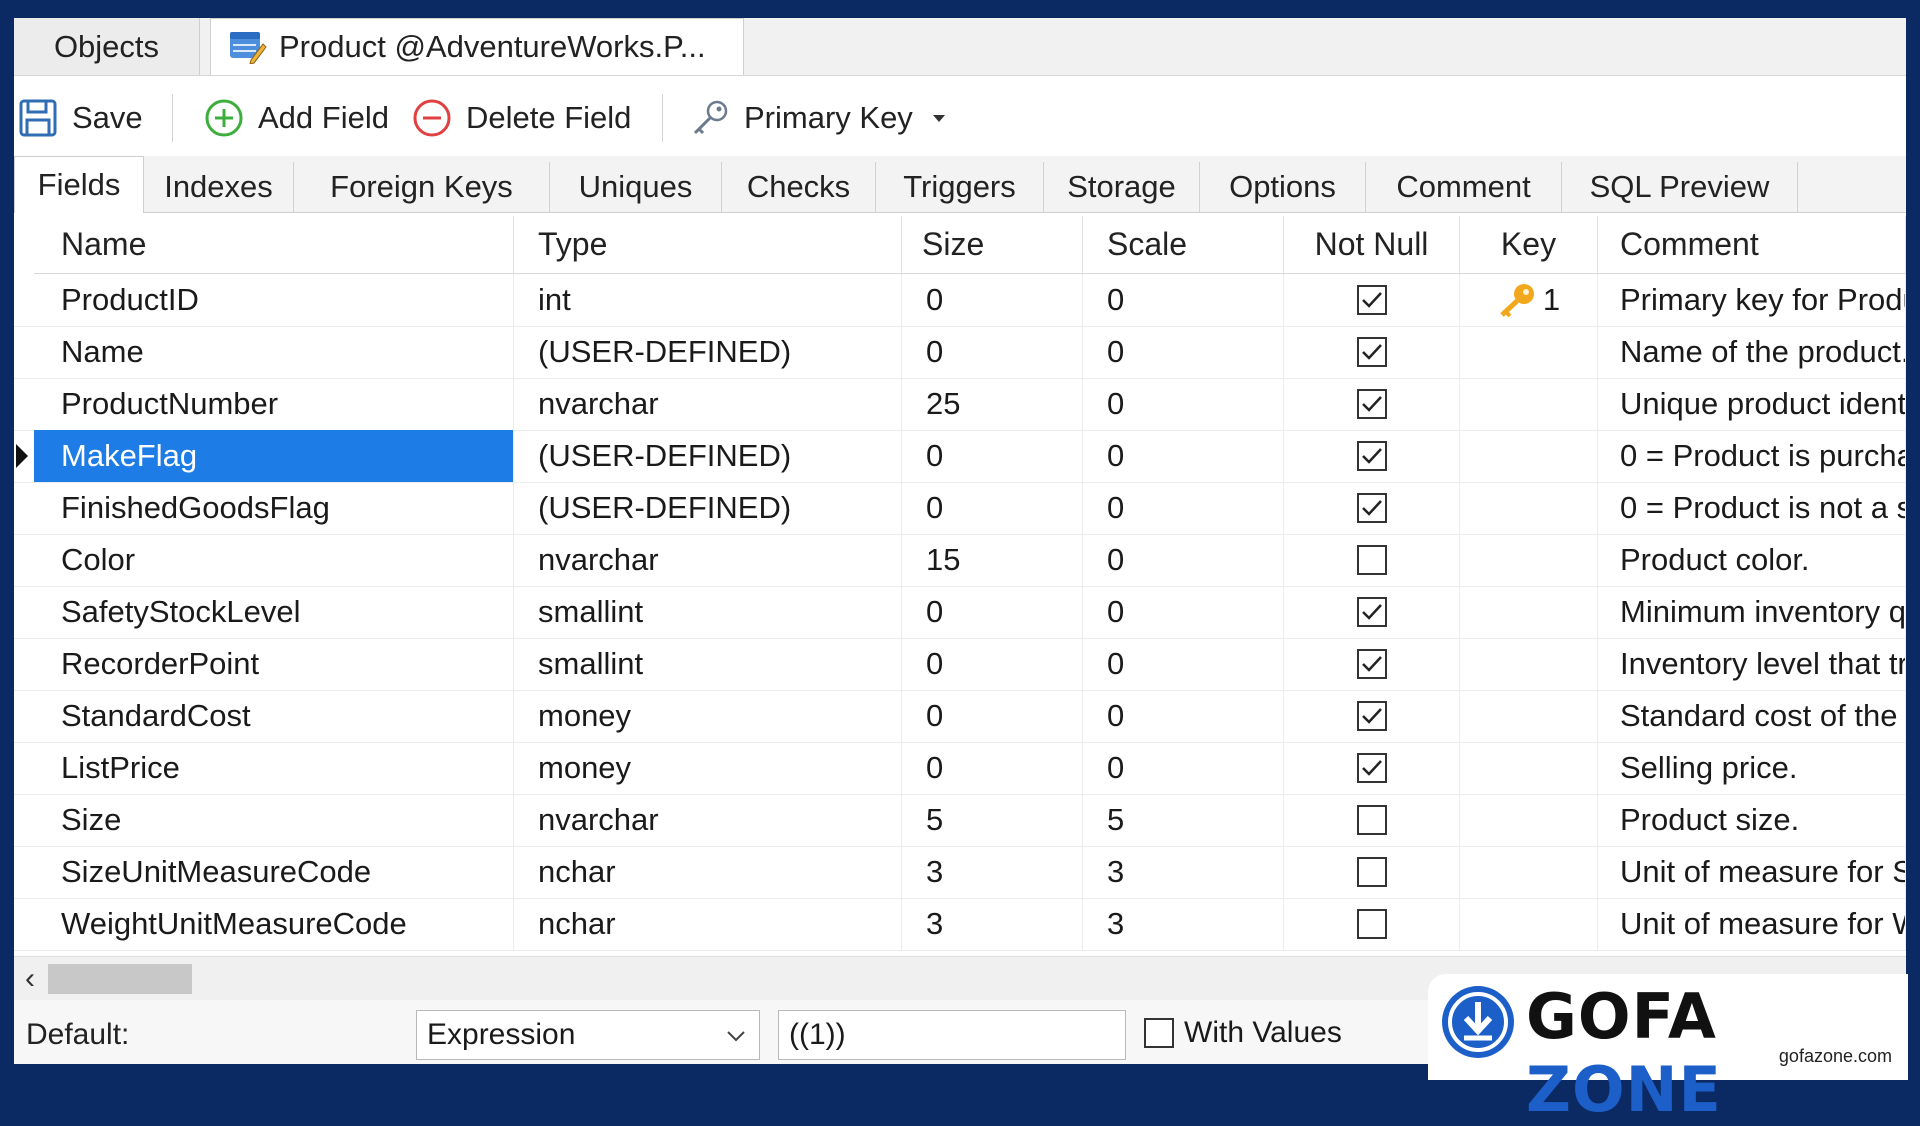  Describe the element at coordinates (219, 187) in the screenshot. I see `tab-indexes: Indexes` at that location.